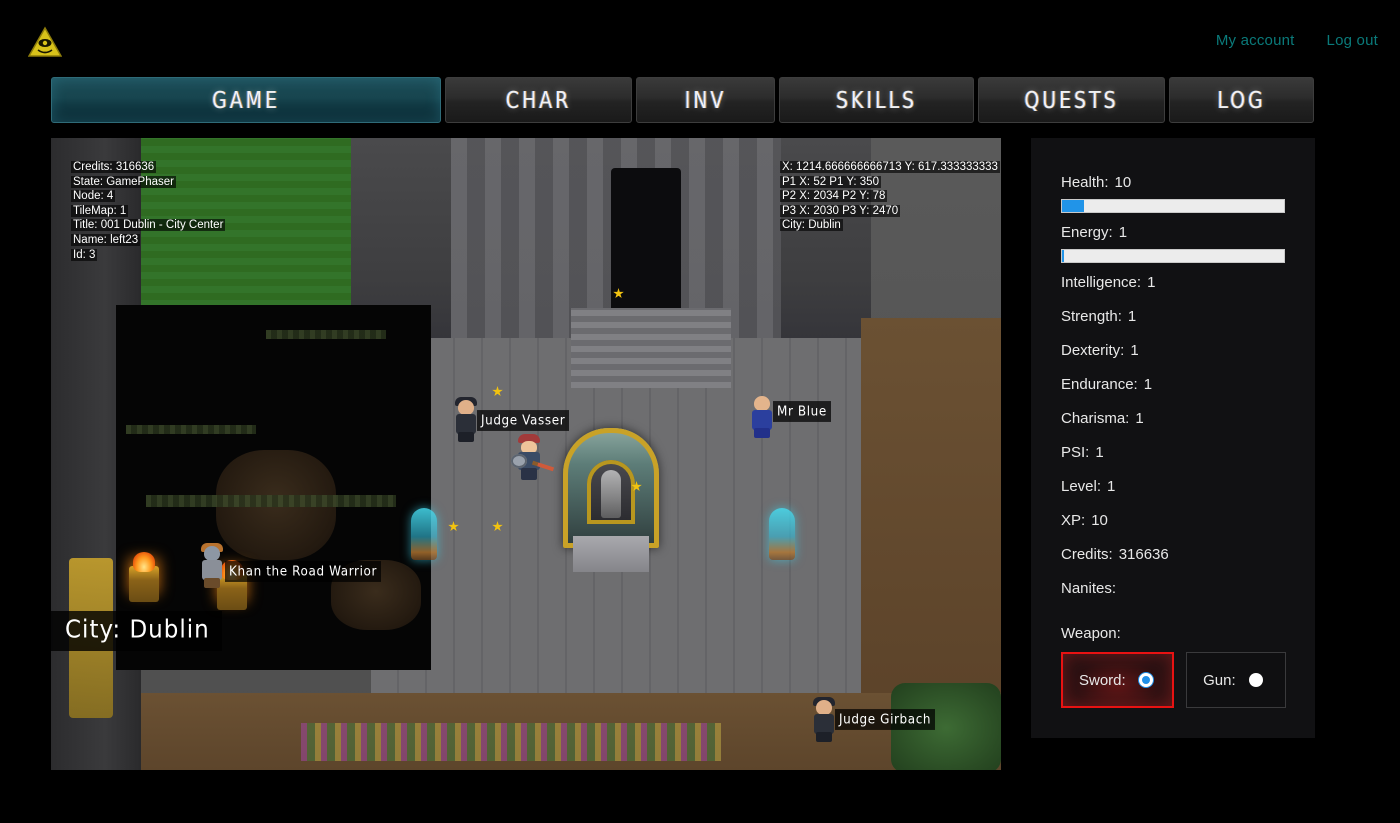 This screenshot has height=823, width=1400. What do you see at coordinates (782, 534) in the screenshot?
I see `hologram-right` at bounding box center [782, 534].